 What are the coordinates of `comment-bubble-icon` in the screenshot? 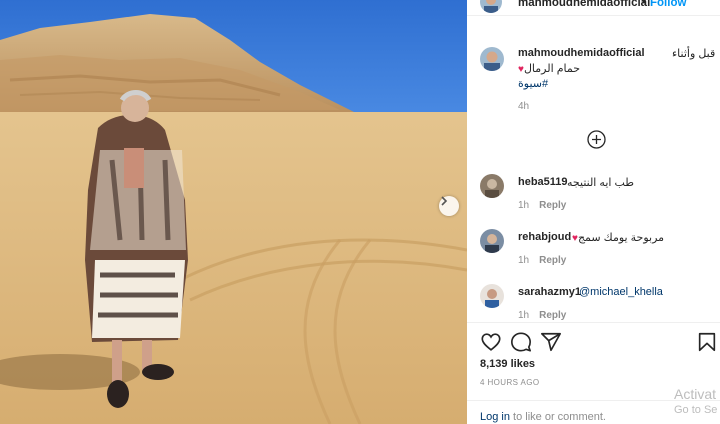 It's located at (521, 342).